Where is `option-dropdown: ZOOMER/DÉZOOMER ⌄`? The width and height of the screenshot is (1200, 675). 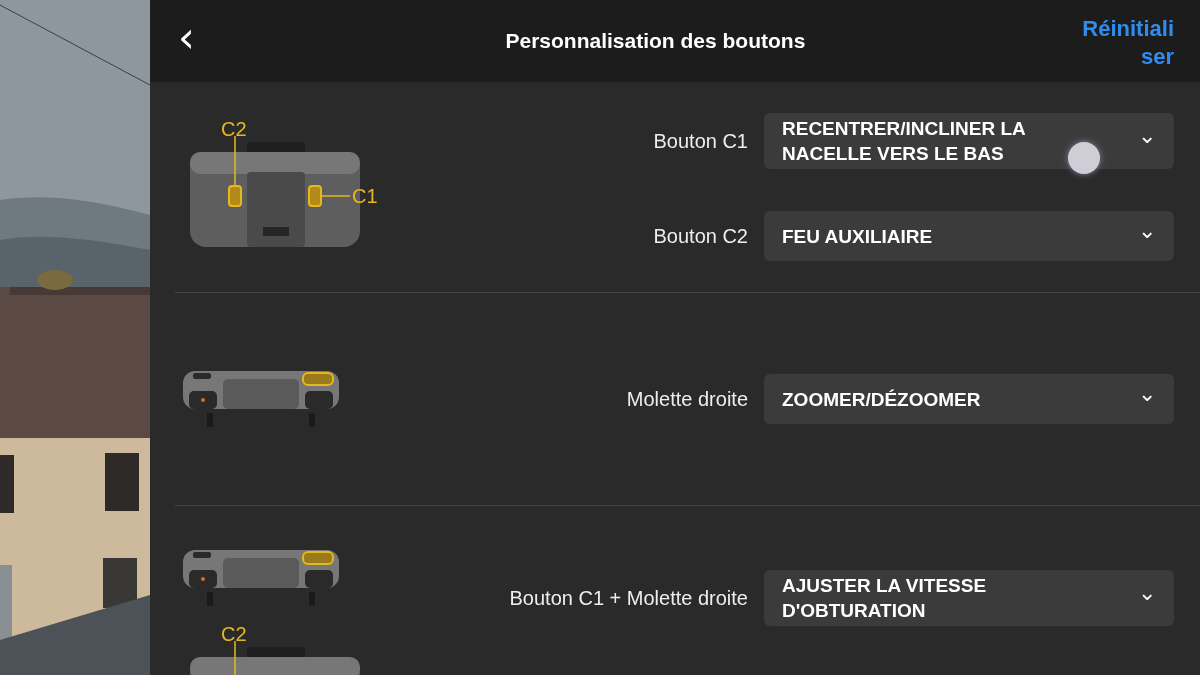
option-dropdown: ZOOMER/DÉZOOMER ⌄ is located at coordinates (969, 399).